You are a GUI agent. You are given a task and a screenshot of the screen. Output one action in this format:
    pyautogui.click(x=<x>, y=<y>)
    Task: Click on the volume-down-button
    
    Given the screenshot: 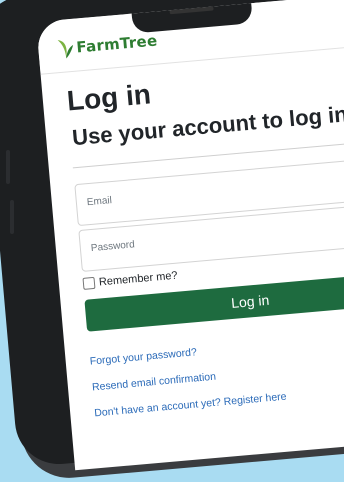 What is the action you would take?
    pyautogui.click(x=12, y=217)
    